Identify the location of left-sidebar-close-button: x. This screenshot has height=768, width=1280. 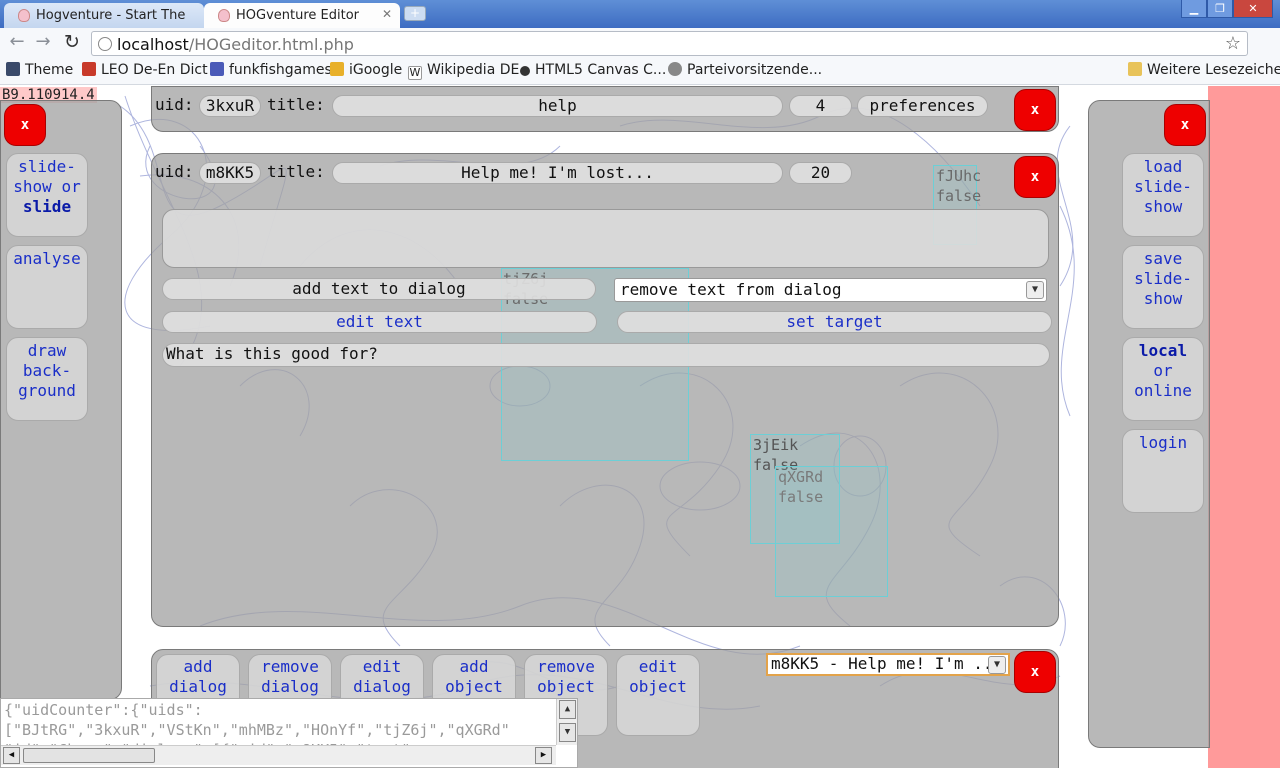
(25, 125).